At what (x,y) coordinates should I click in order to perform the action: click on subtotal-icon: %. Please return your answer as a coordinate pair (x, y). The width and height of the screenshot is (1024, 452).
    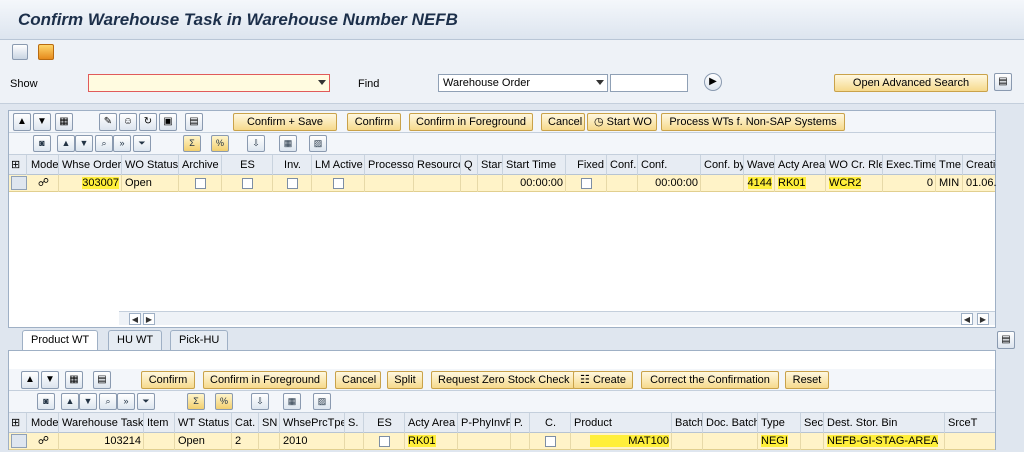
    Looking at the image, I should click on (224, 401).